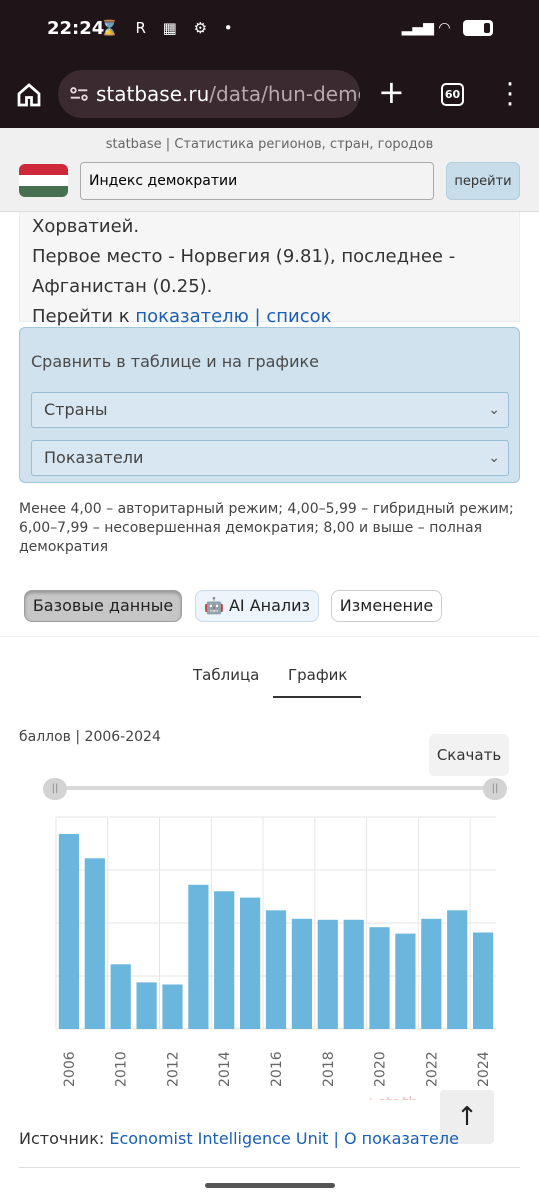 The width and height of the screenshot is (539, 1200). What do you see at coordinates (298, 316) in the screenshot?
I see `list-link: список` at bounding box center [298, 316].